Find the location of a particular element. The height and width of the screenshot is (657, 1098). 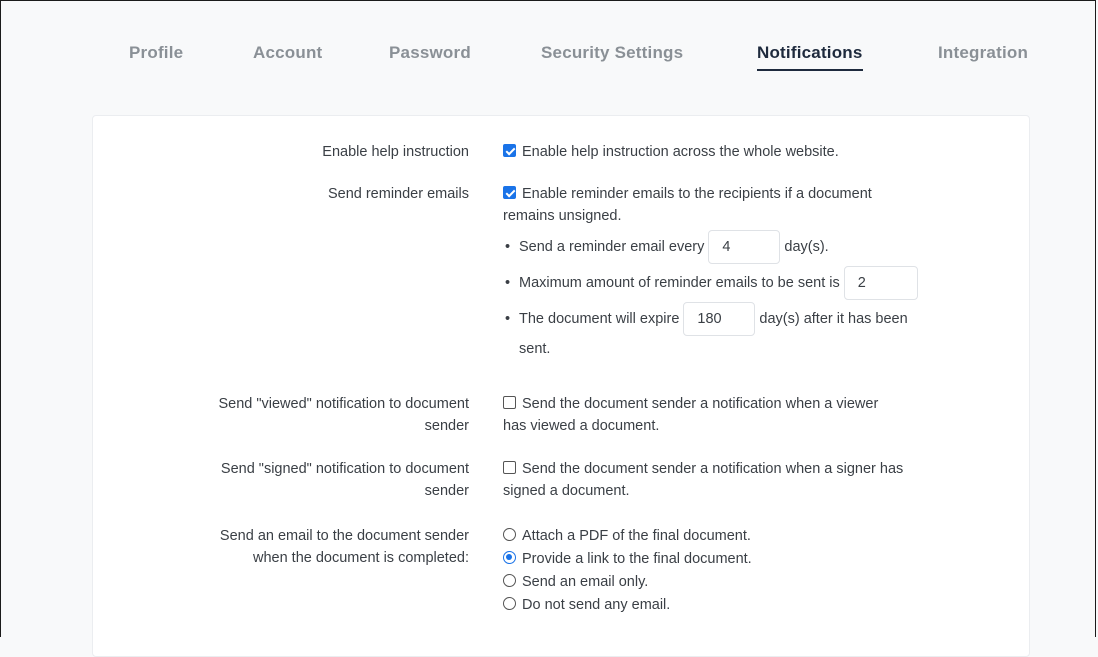

viewed-notification-label-2: sender is located at coordinates (446, 426).